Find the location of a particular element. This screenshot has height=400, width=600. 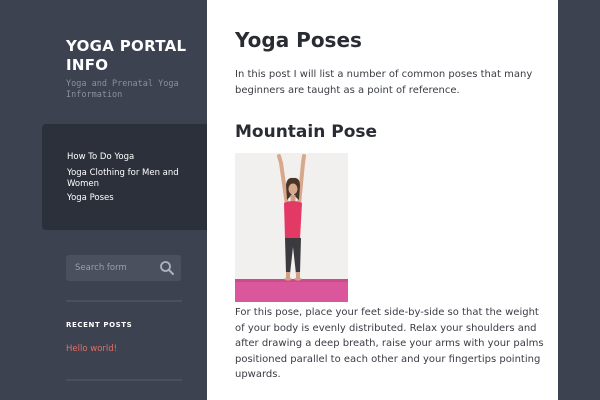

nav-item-yoga-clothing: Yoga Clothing for Men and Women is located at coordinates (129, 178).